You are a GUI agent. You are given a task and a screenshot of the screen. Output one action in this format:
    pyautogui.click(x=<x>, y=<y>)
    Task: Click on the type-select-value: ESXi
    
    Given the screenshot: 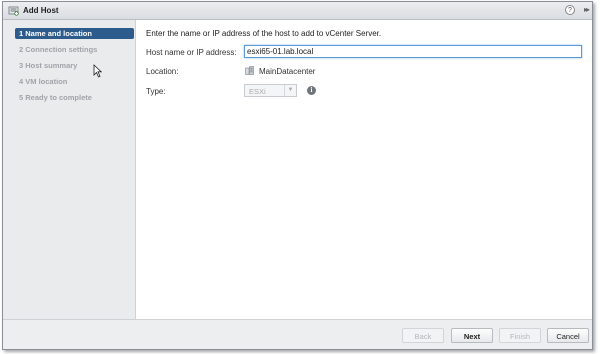 What is the action you would take?
    pyautogui.click(x=257, y=91)
    